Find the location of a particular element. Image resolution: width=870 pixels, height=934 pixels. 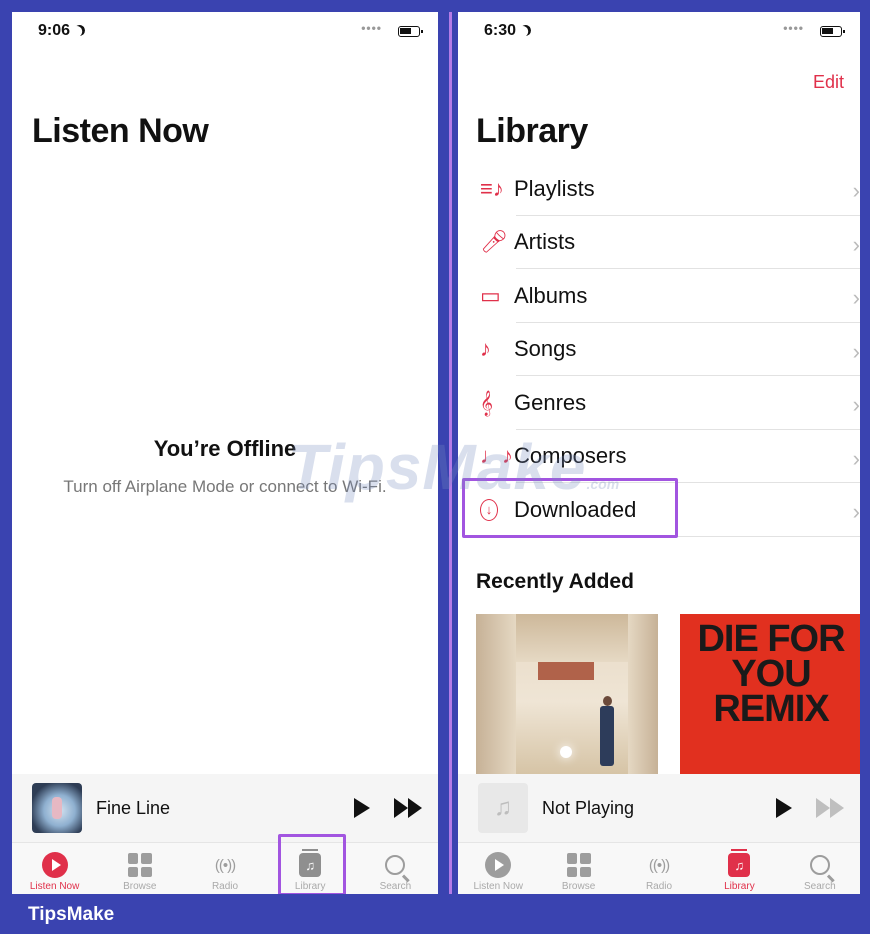

library-item-label: Songs is located at coordinates (545, 349).